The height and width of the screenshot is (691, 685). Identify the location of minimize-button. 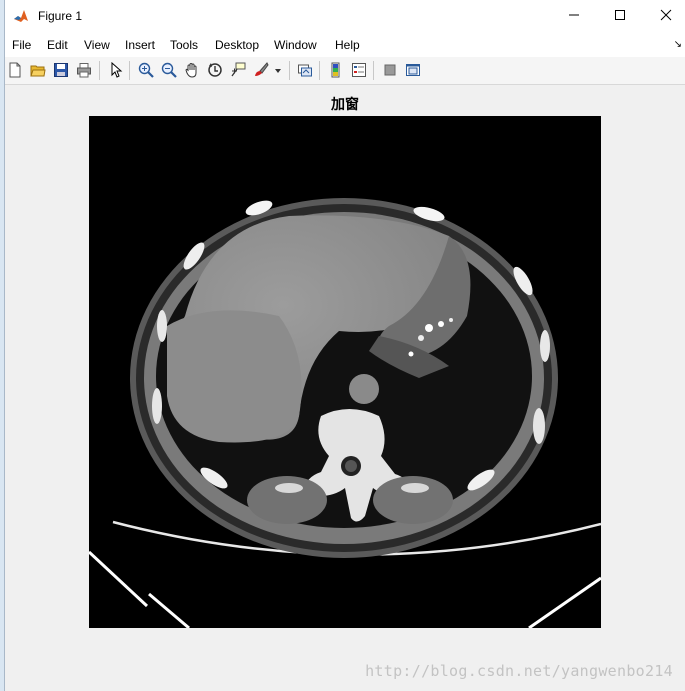
(574, 16).